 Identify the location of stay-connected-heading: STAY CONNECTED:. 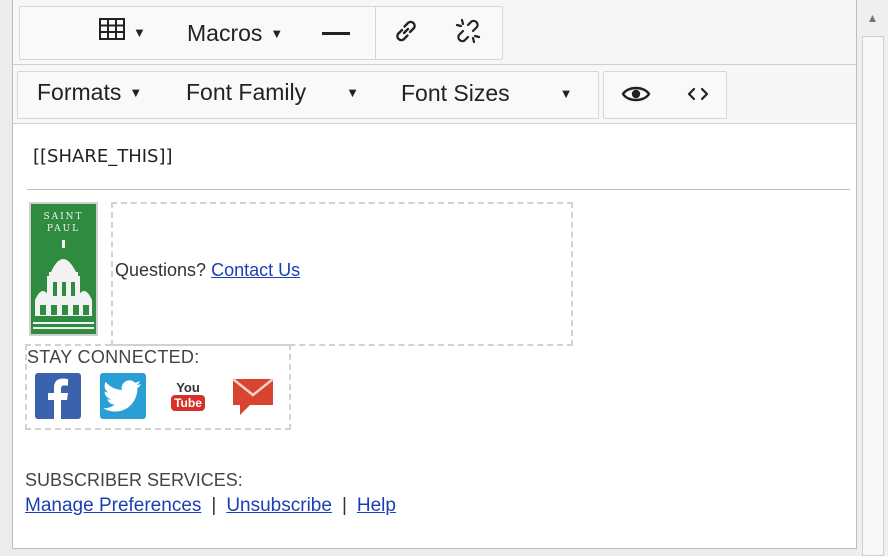
(113, 357).